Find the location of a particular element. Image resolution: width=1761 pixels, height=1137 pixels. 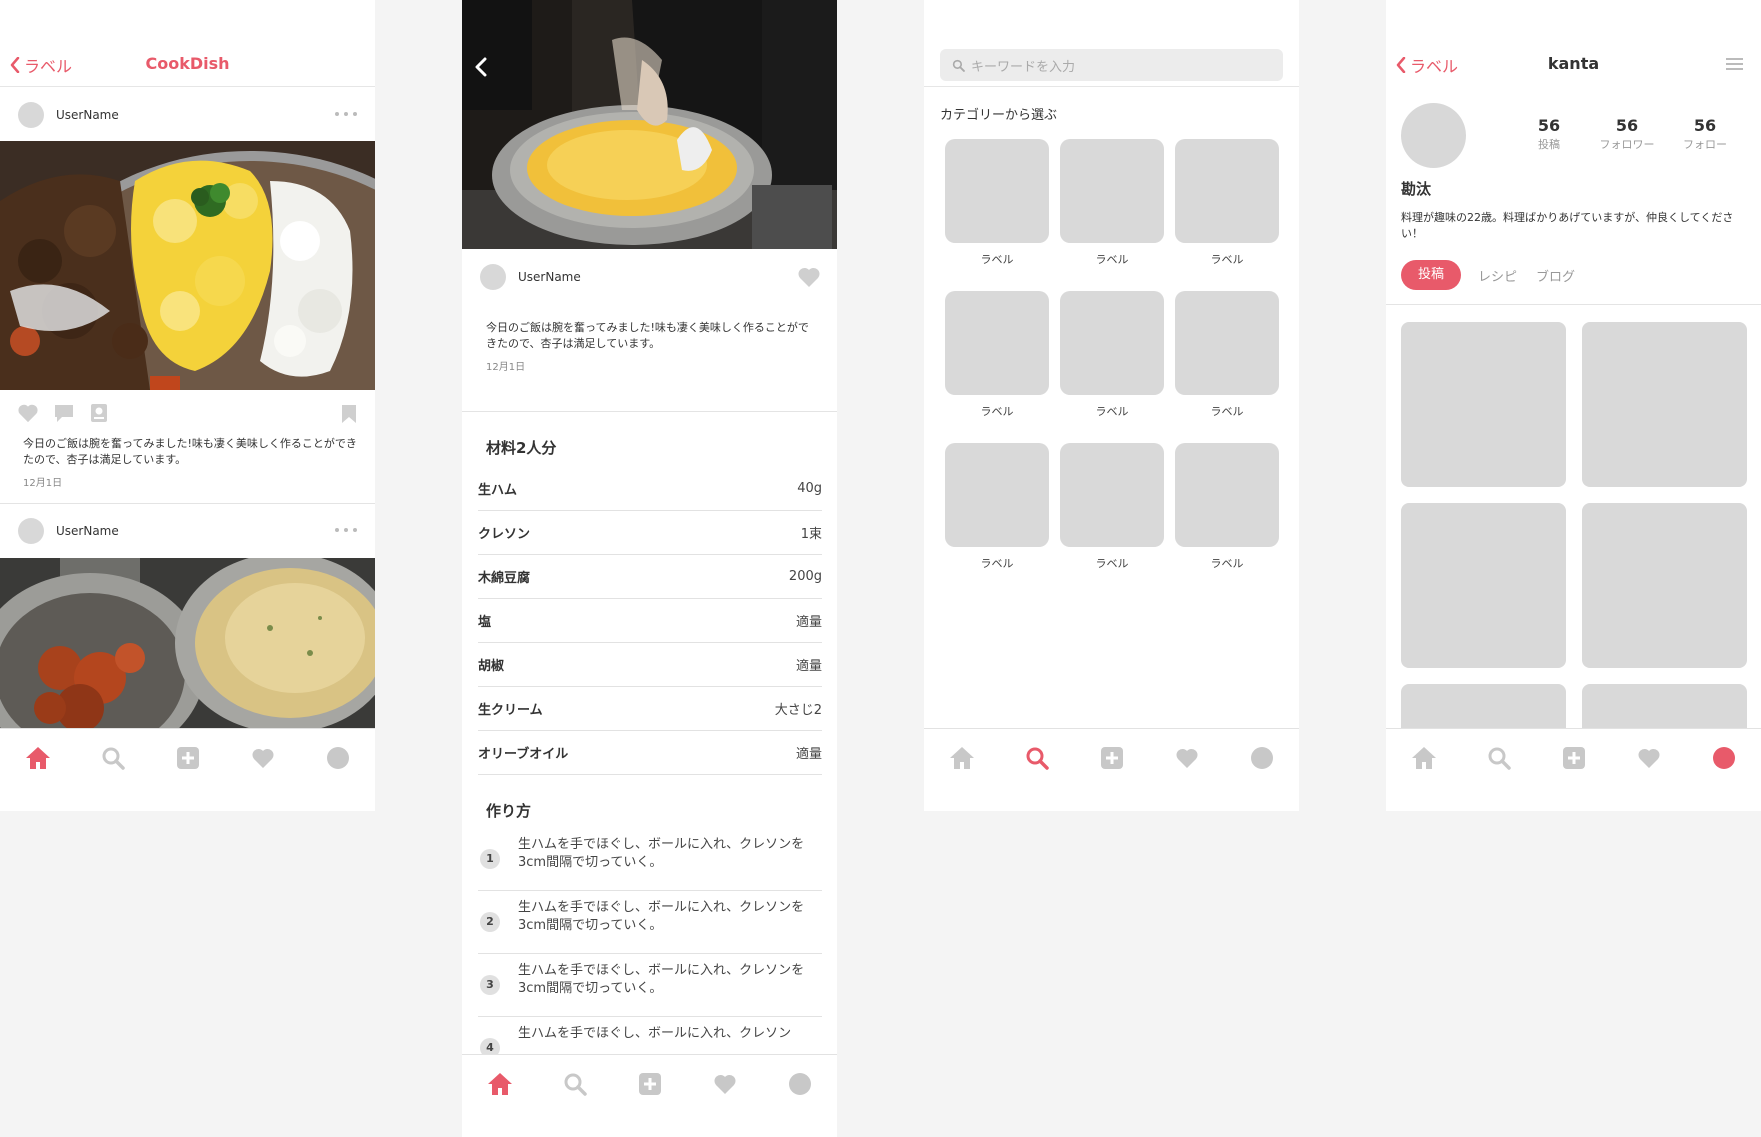

step-number: 2 is located at coordinates (490, 922).